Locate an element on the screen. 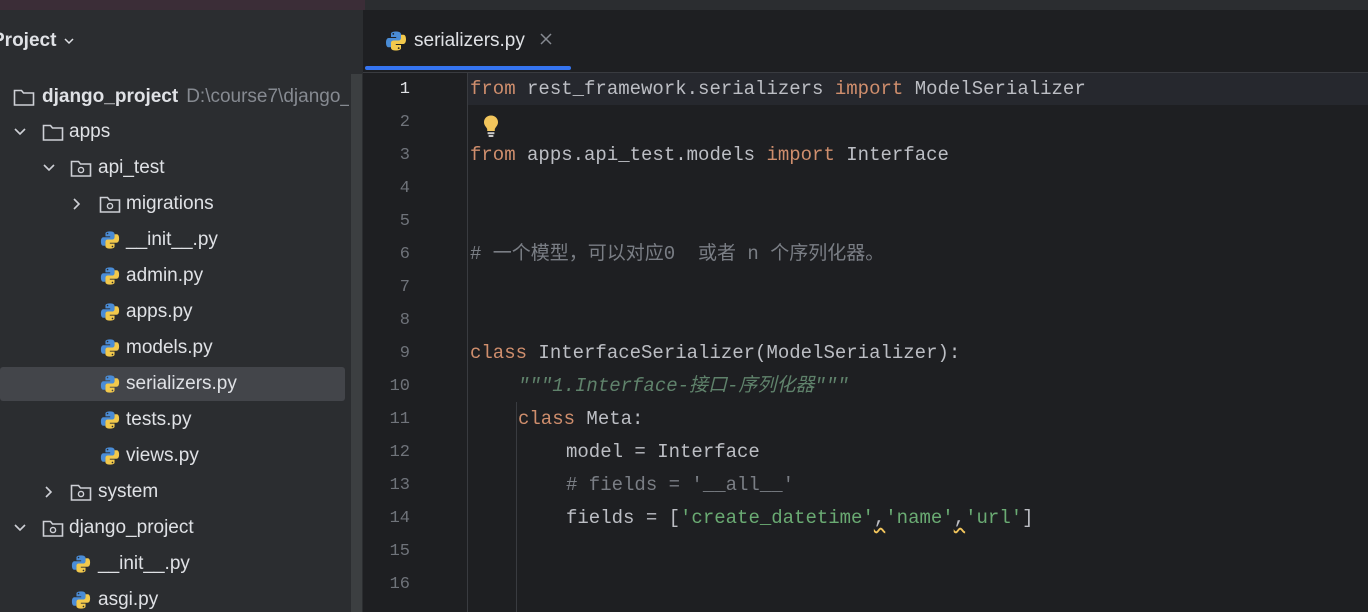  string-literal: 'name' is located at coordinates (919, 518).